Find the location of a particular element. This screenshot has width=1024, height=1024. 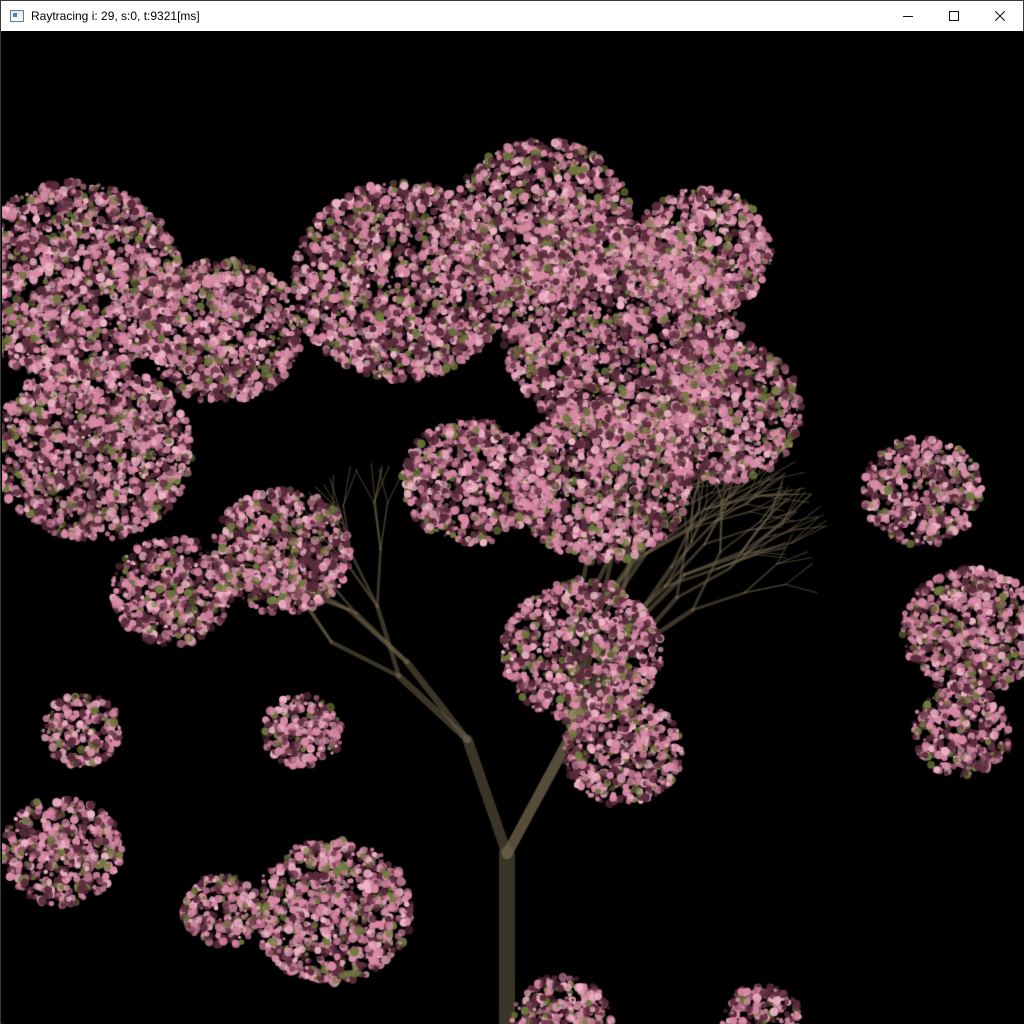

close-button is located at coordinates (1000, 16).